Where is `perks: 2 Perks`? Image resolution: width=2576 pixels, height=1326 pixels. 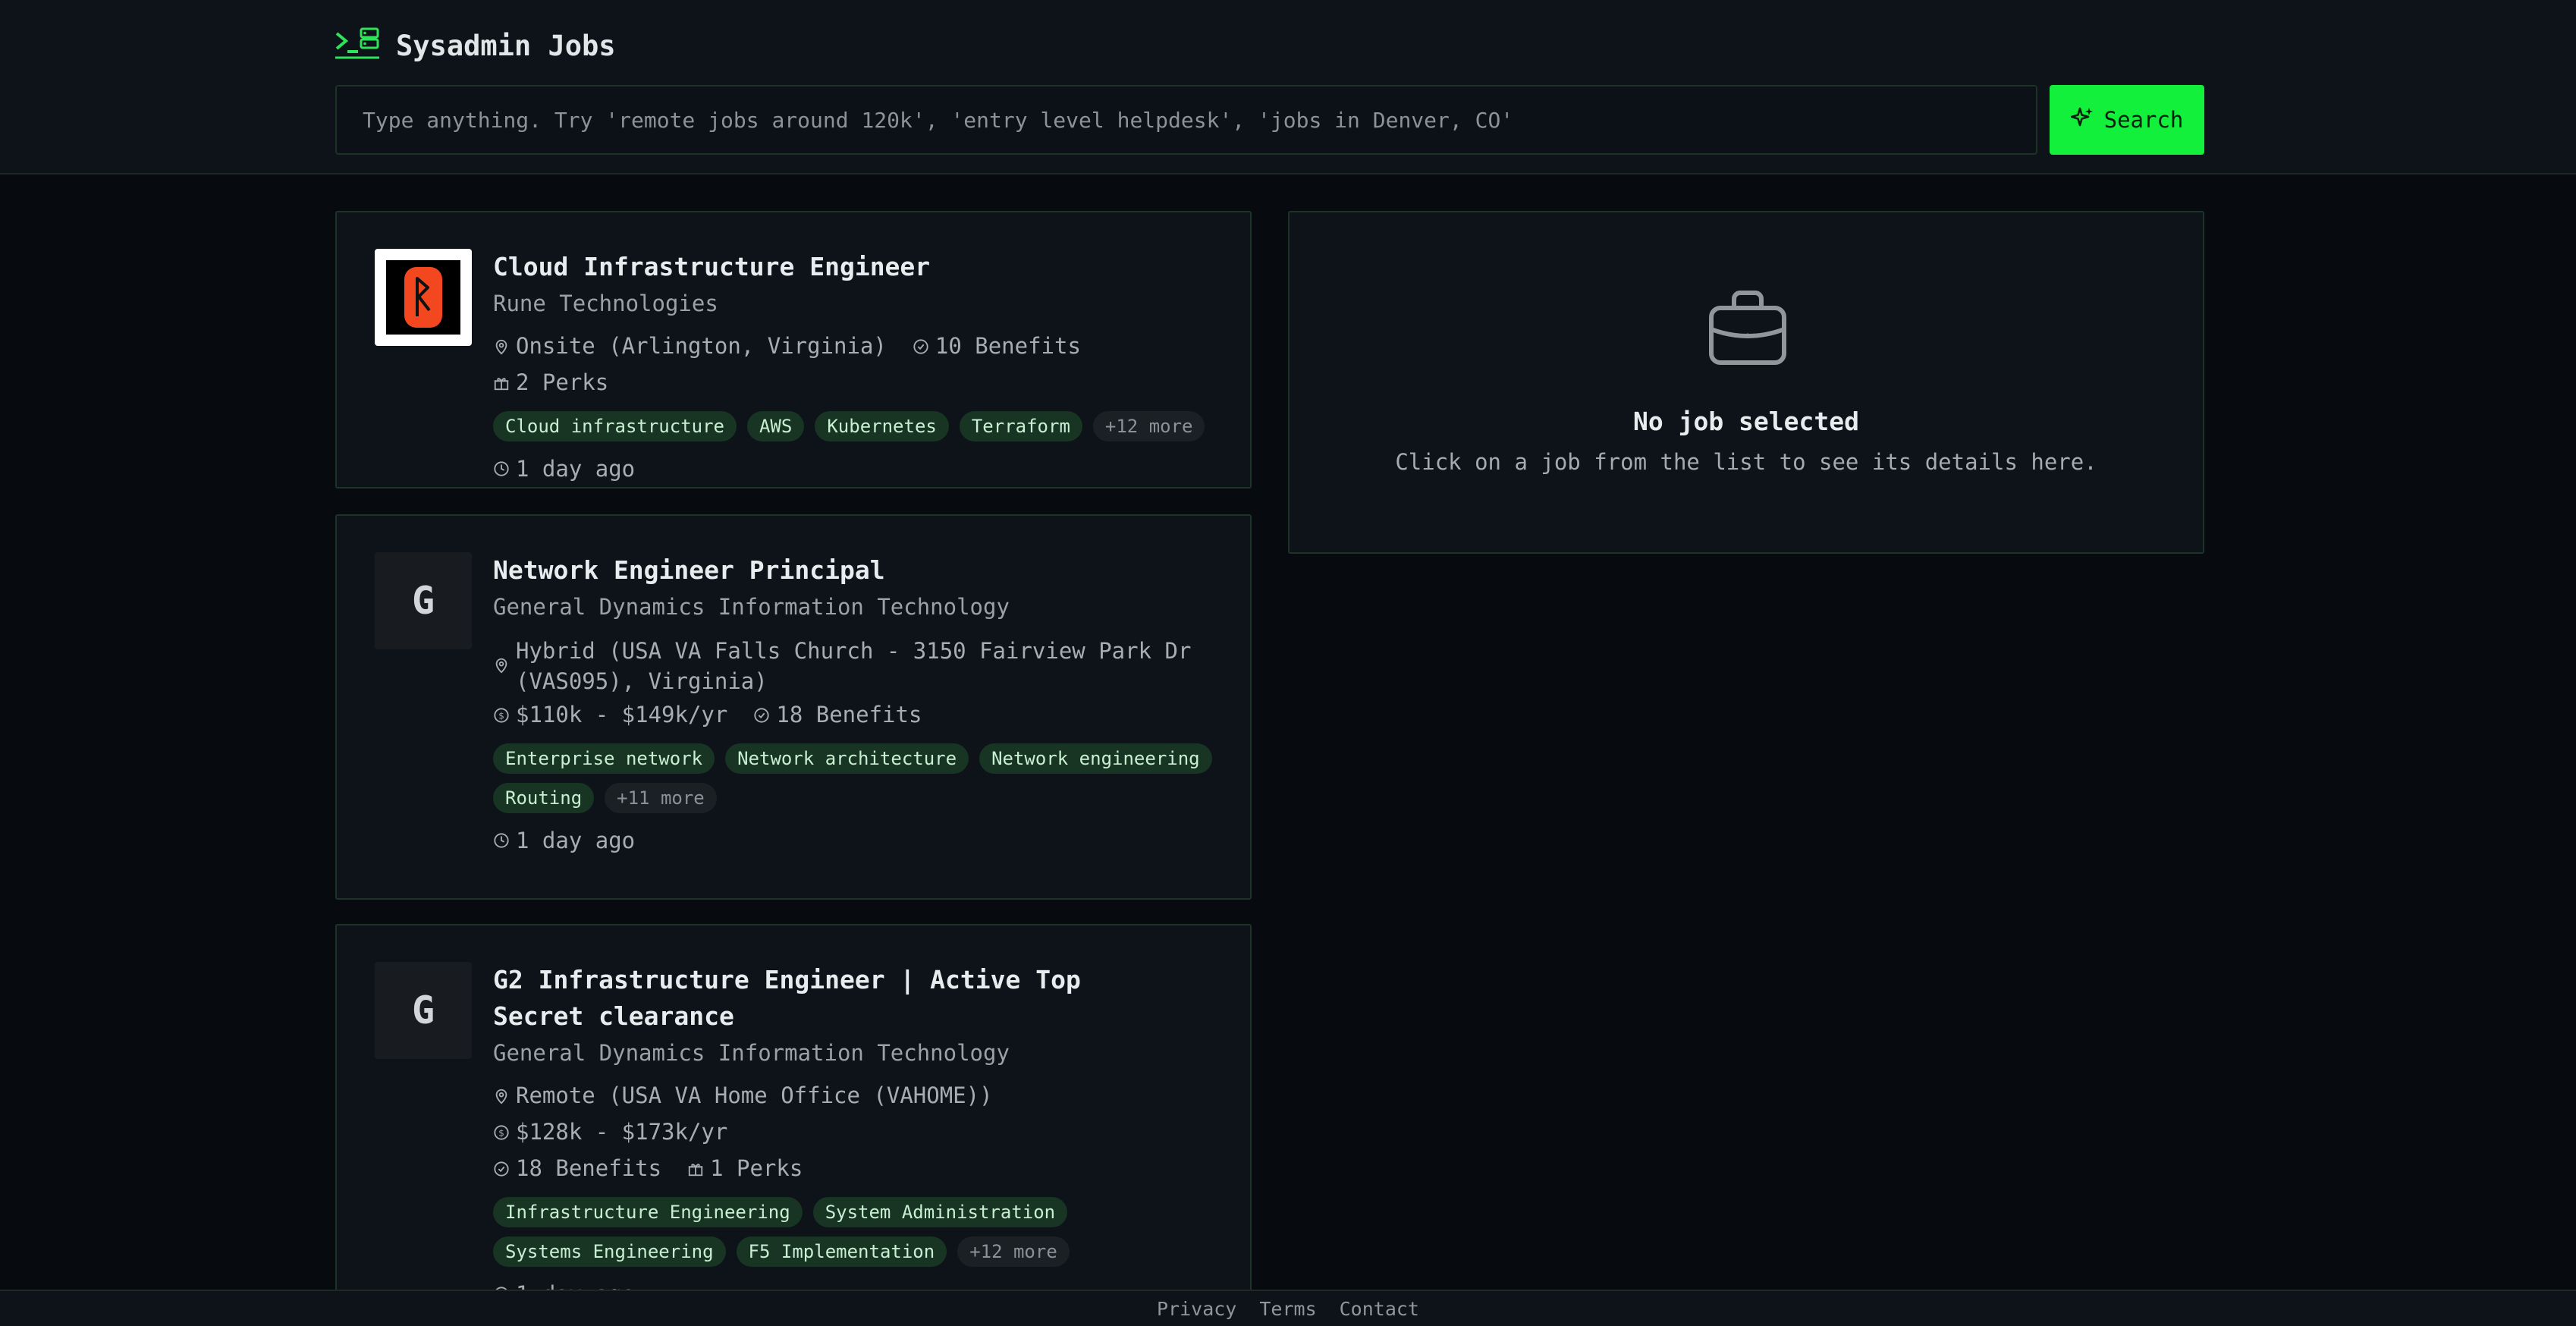 perks: 2 Perks is located at coordinates (550, 382).